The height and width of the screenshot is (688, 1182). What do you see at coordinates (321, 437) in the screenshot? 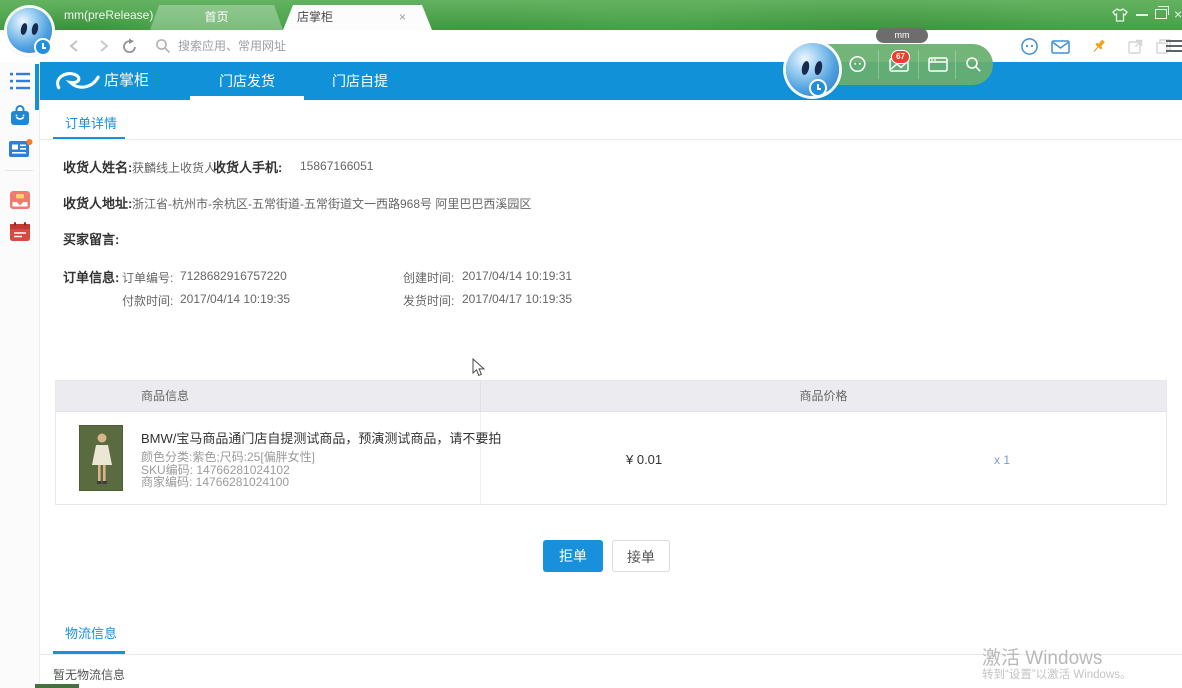
I see `product-title: BMW/宝马商品通门店自提测试商品，预演测试商品，请不要拍` at bounding box center [321, 437].